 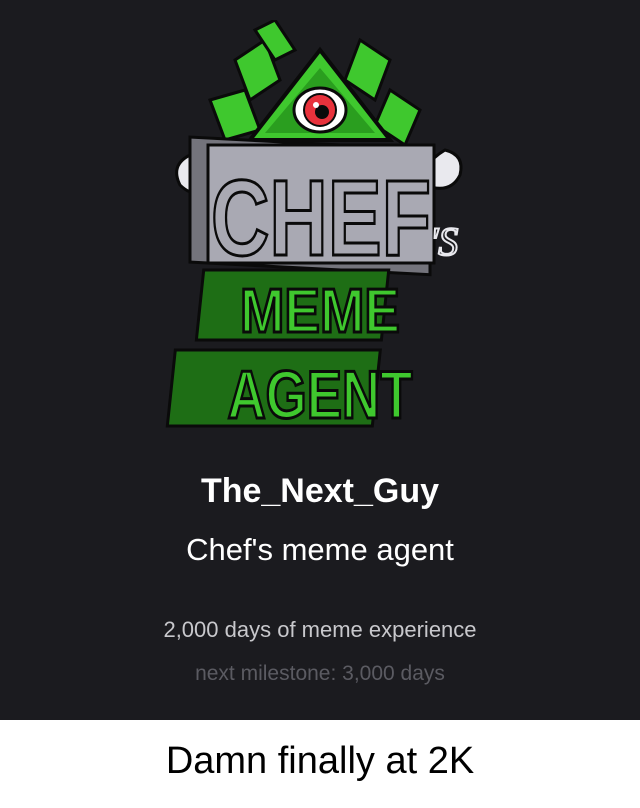 What do you see at coordinates (444, 241) in the screenshot?
I see `logo-line-chef-suffix: 'S` at bounding box center [444, 241].